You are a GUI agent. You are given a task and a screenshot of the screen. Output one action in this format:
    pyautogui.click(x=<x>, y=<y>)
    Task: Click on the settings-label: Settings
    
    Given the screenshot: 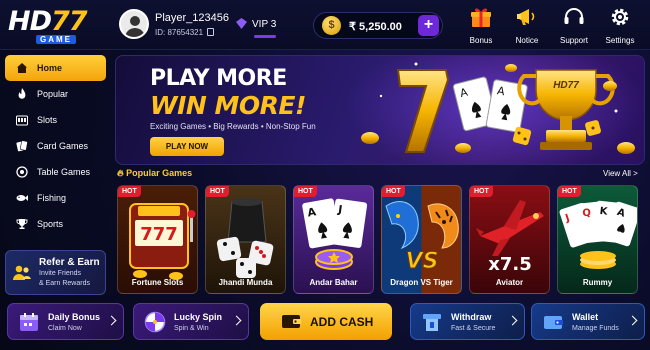 What is the action you would take?
    pyautogui.click(x=620, y=40)
    